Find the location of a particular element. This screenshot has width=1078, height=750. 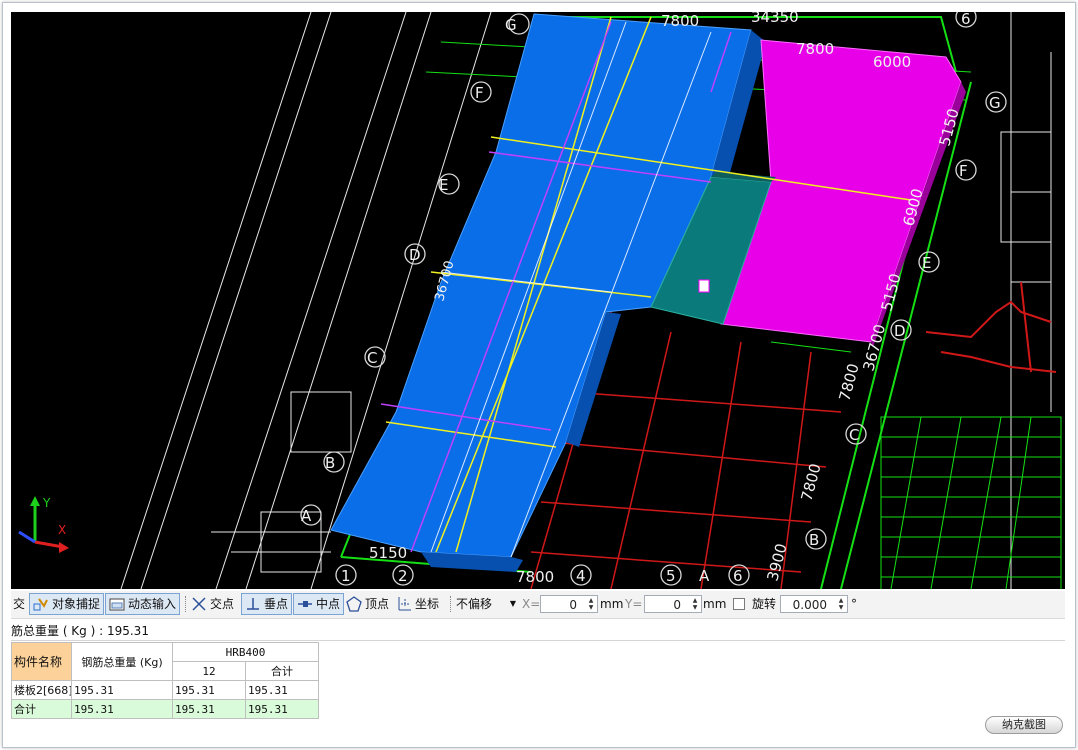

dim-top-34350: 34350 is located at coordinates (775, 19).